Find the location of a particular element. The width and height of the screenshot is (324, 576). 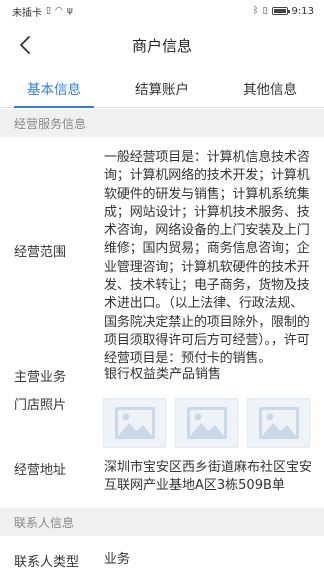

tab-basic-info: 基本信息 is located at coordinates (54, 87).